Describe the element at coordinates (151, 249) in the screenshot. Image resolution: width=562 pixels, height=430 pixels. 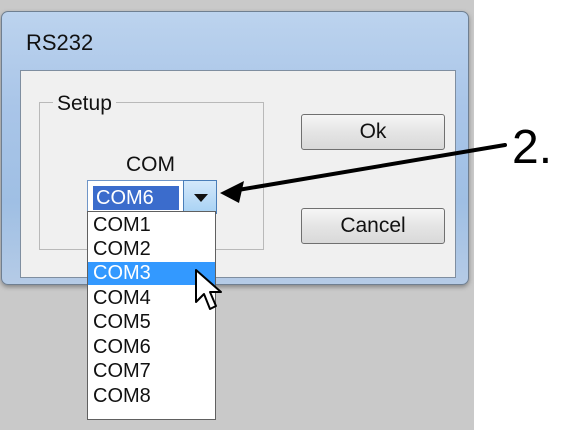
I see `dropdown-option-com2: COM2` at that location.